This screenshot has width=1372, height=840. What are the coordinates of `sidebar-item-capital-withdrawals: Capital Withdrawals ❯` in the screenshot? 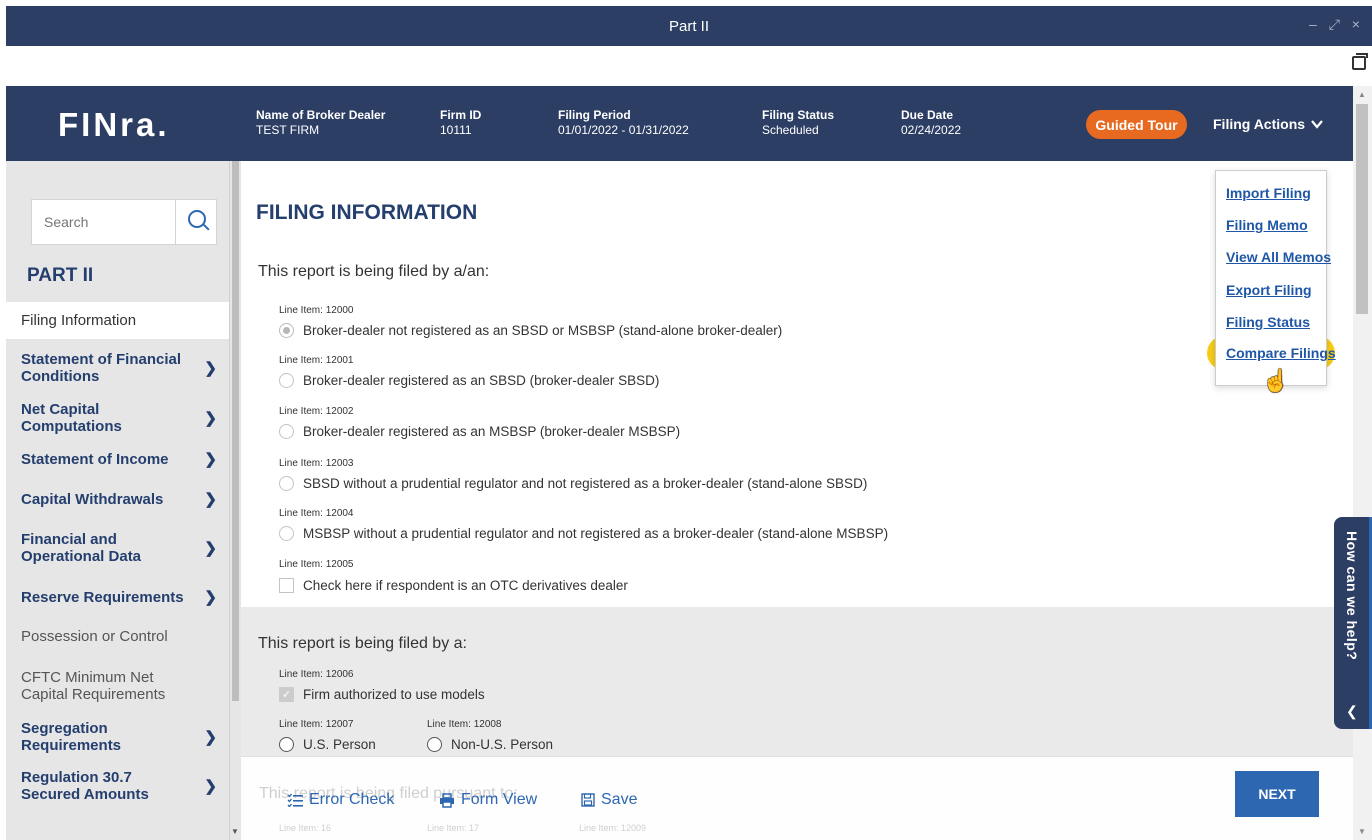 It's located at (117, 499).